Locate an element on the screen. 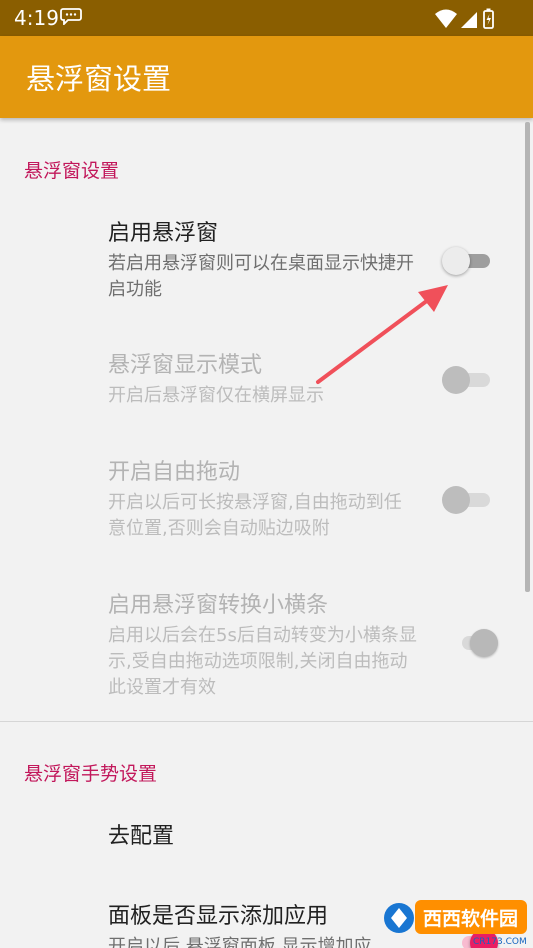 This screenshot has width=533, height=948. pref-free-drag: 开启自由拖动 开启以后可长按悬浮窗,自由拖动到任意位置,否则会自动贴边吸附 is located at coordinates (263, 500).